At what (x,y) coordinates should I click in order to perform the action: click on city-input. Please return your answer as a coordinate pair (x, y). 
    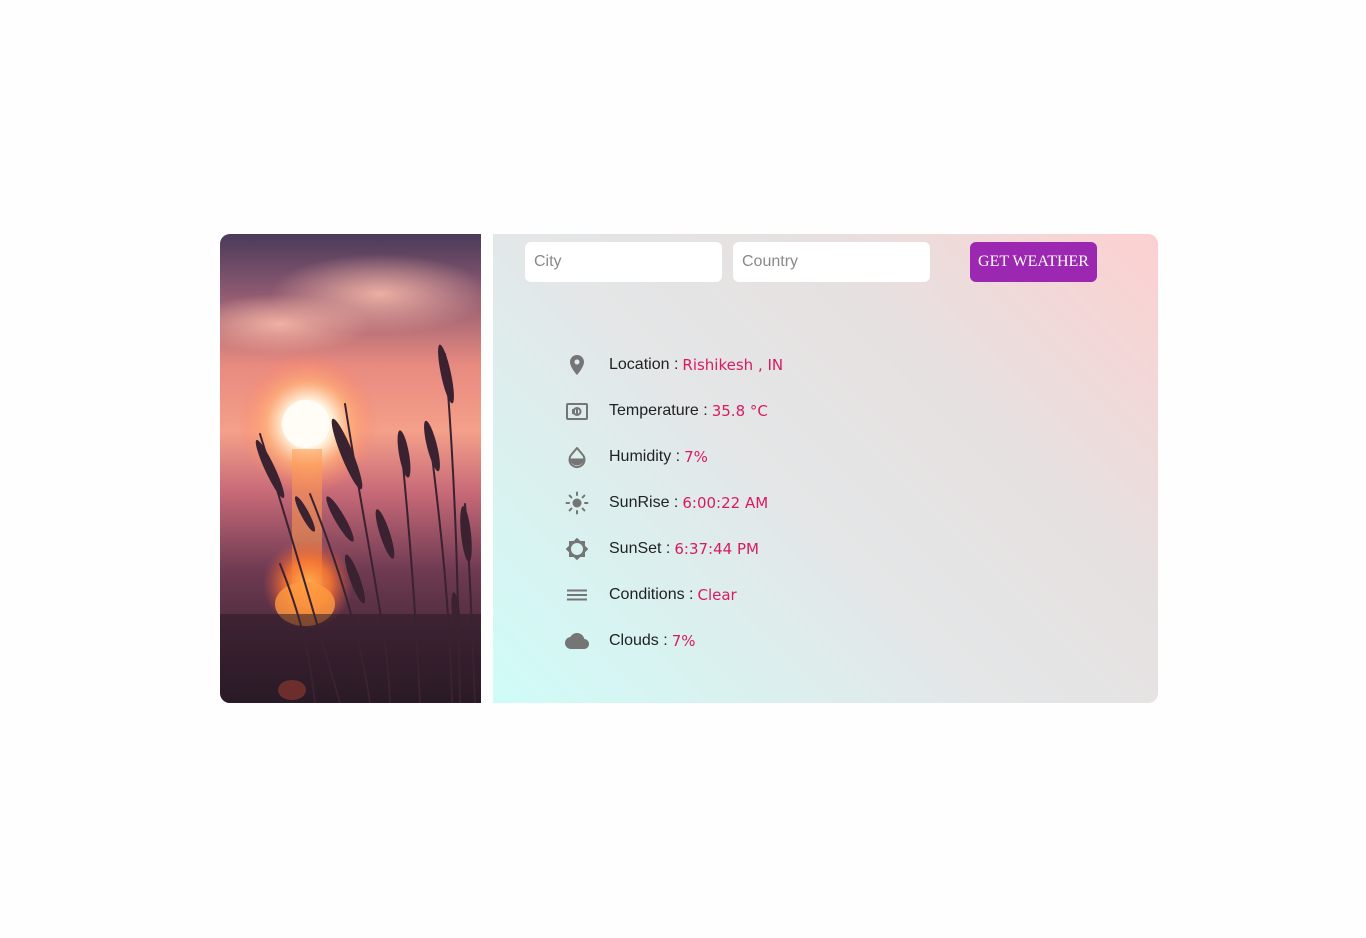
    Looking at the image, I should click on (623, 262).